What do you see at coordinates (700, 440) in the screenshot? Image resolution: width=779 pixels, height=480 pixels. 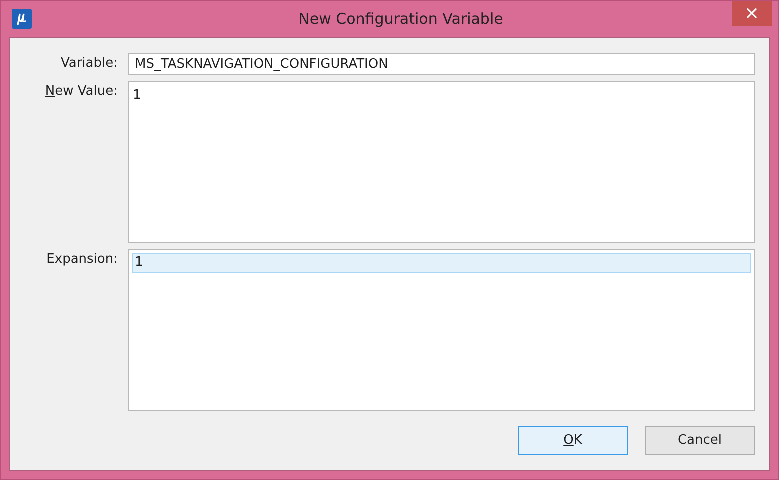 I see `dialog-button: Cancel` at bounding box center [700, 440].